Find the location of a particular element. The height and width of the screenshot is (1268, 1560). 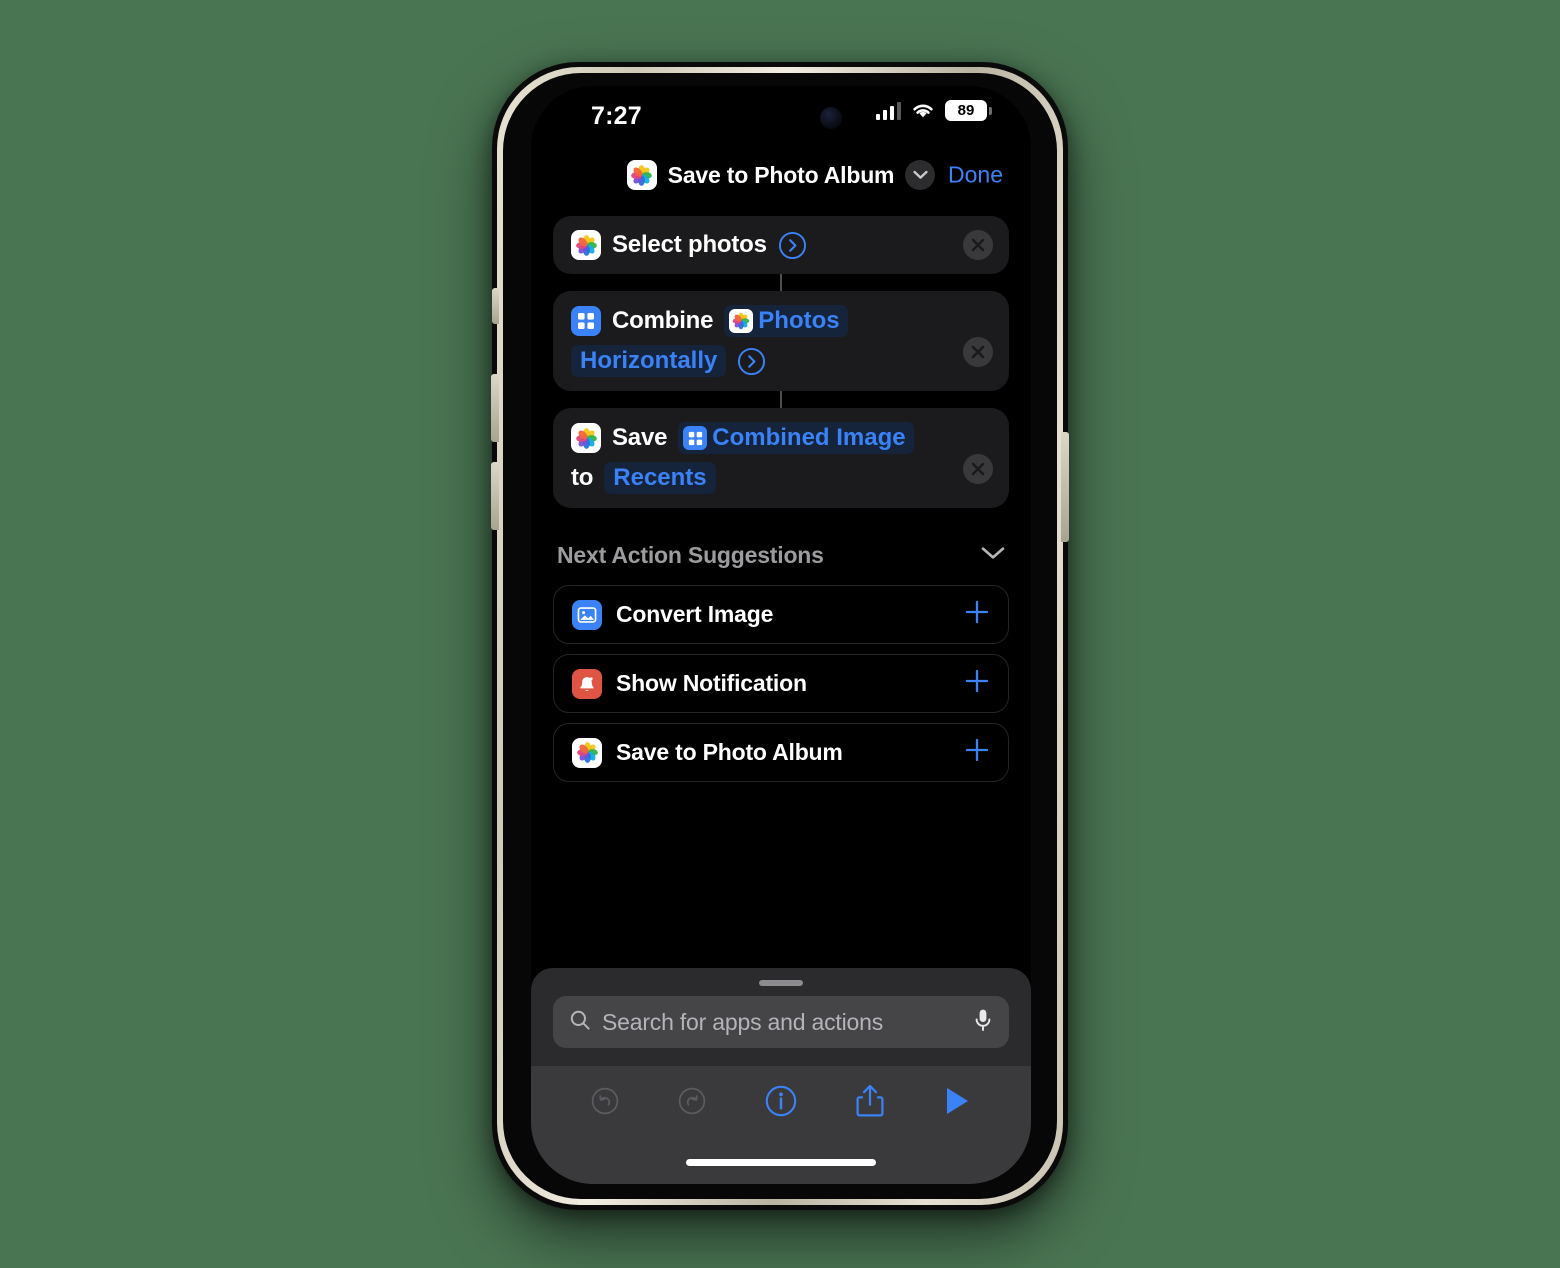

token-label: Photos is located at coordinates (799, 320).